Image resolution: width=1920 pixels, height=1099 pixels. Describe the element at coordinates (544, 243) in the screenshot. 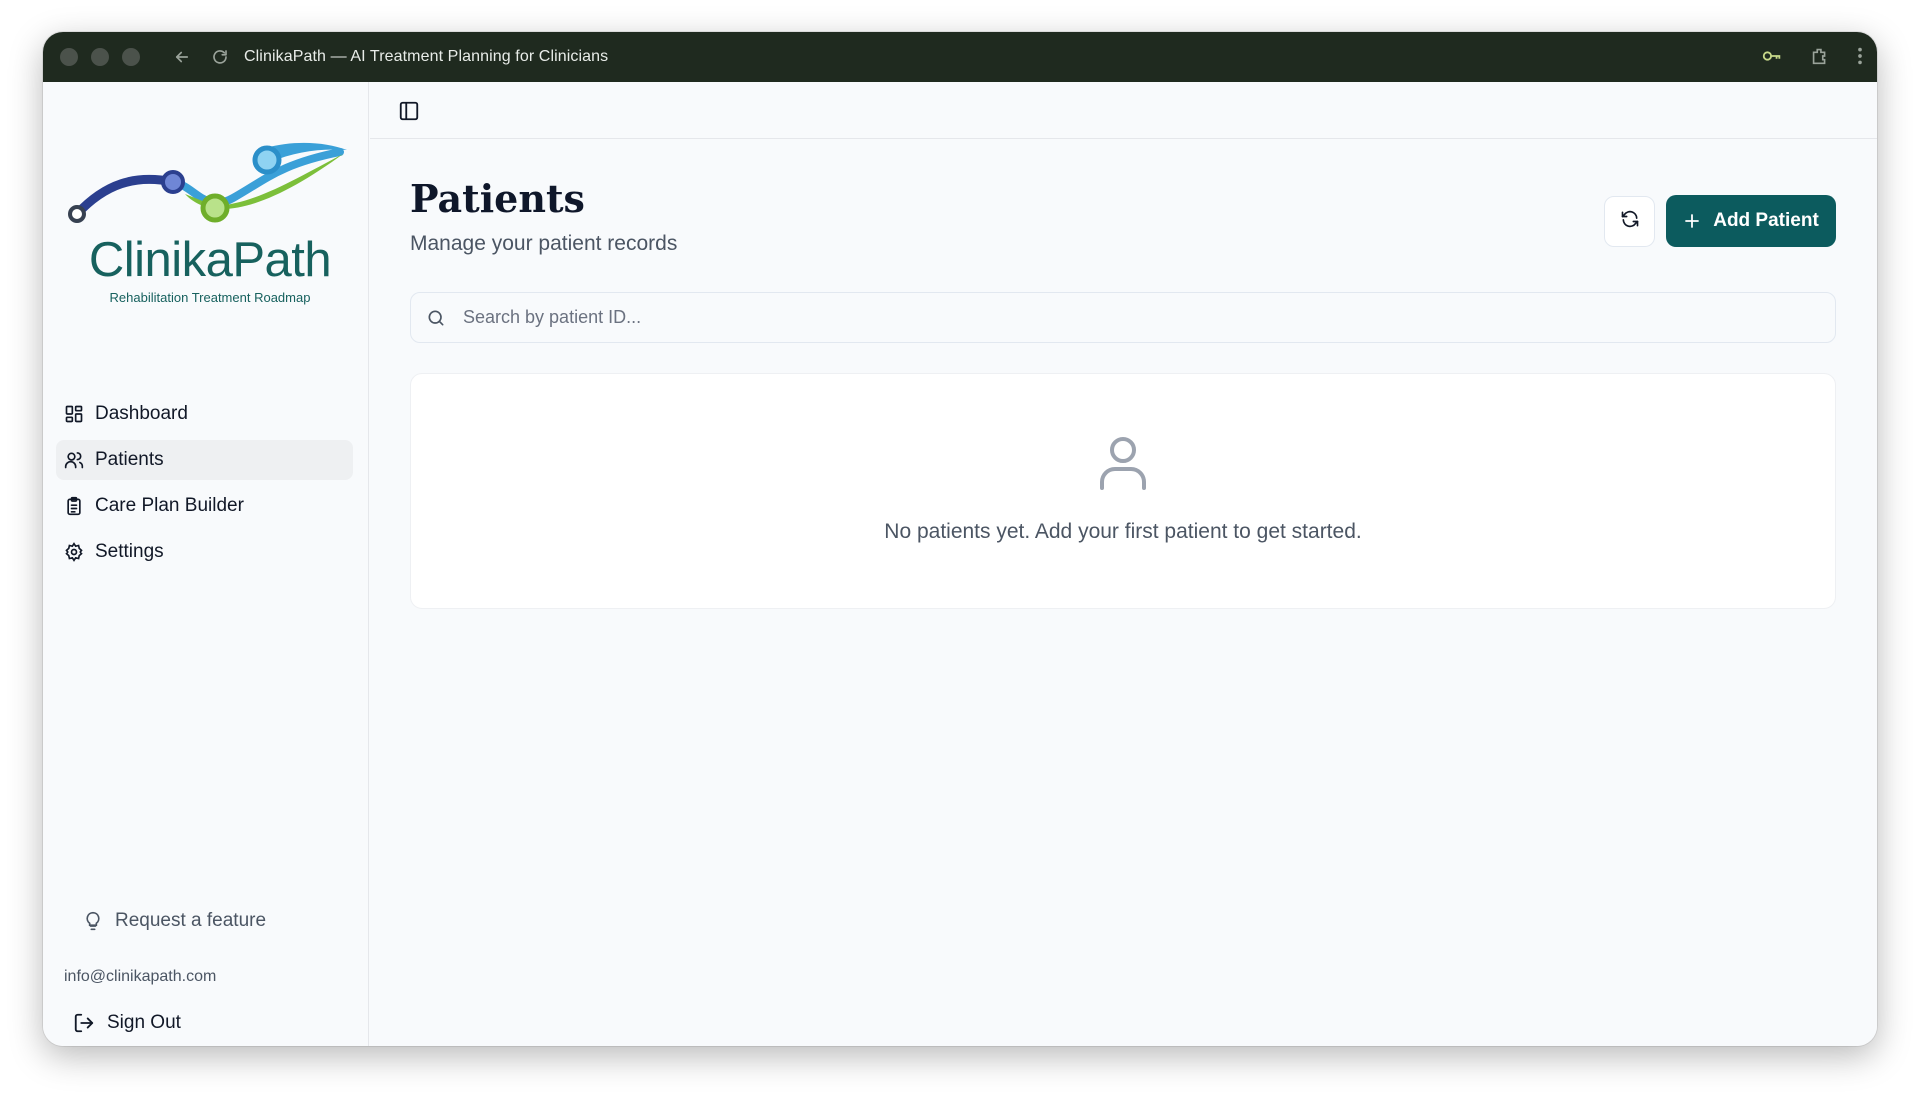

I see `page-subtitle: Manage your patient records` at that location.